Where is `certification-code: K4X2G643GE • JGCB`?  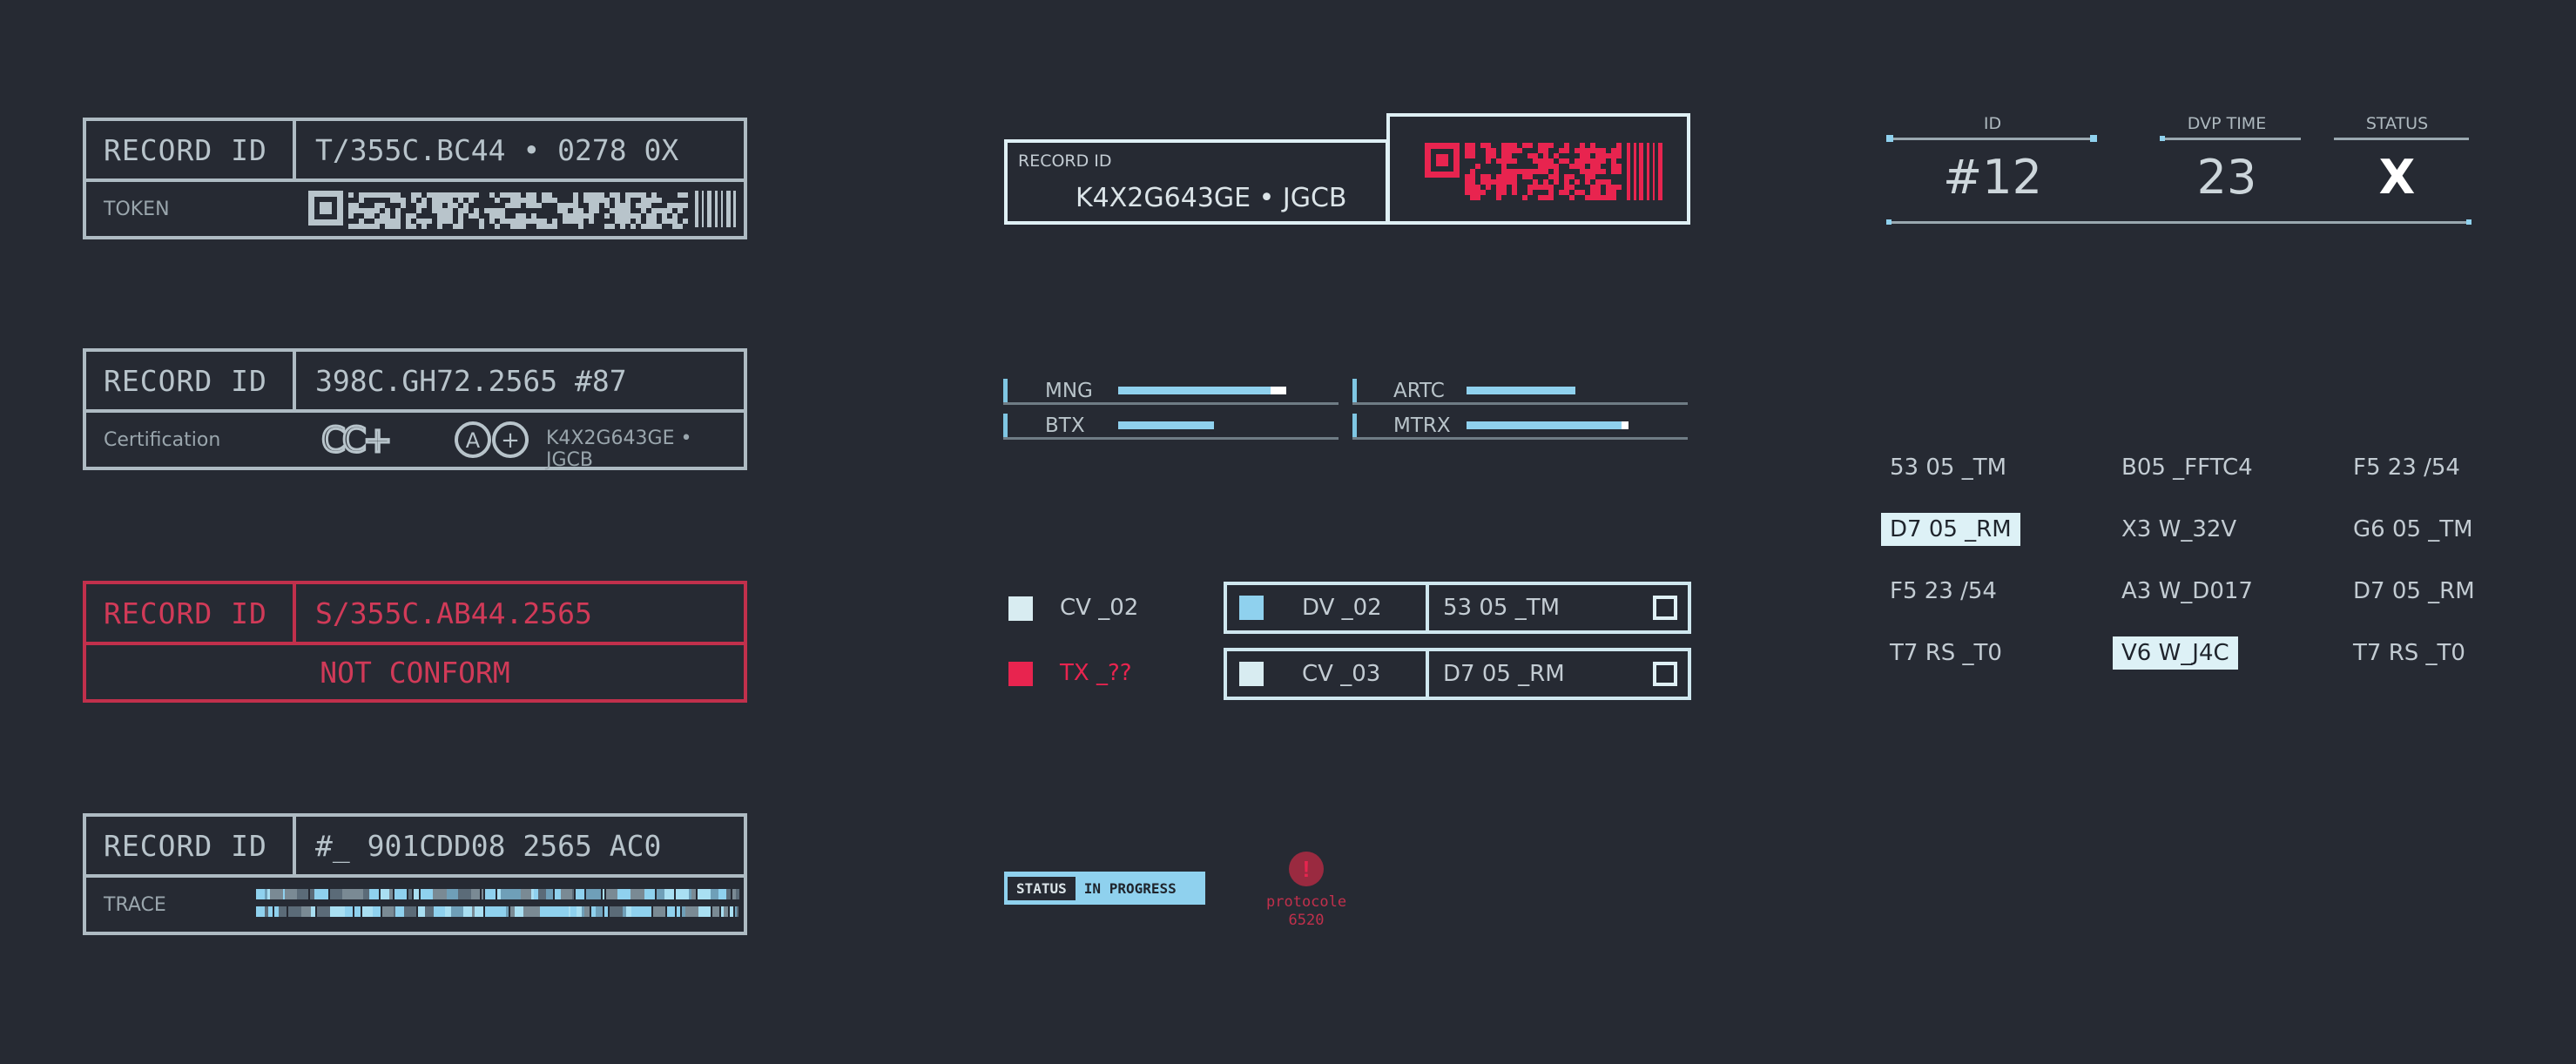 certification-code: K4X2G643GE • JGCB is located at coordinates (619, 449).